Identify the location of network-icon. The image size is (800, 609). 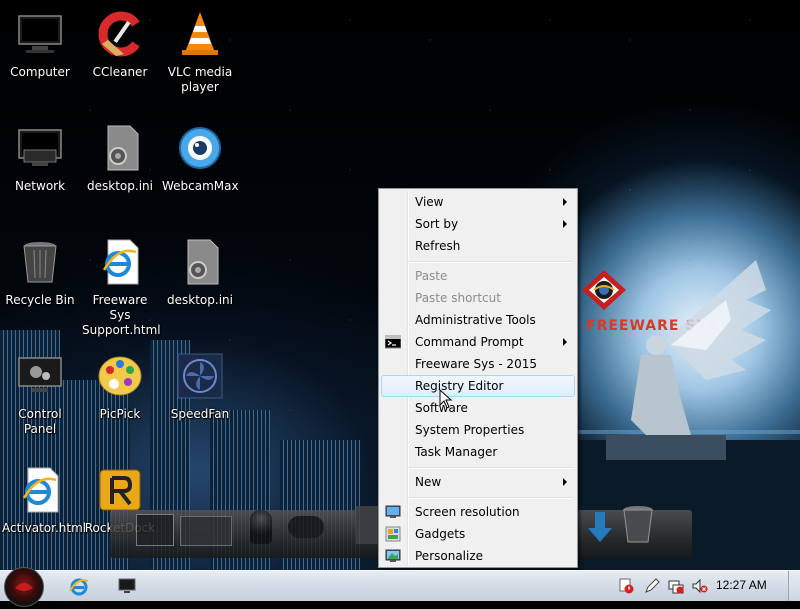
(676, 586).